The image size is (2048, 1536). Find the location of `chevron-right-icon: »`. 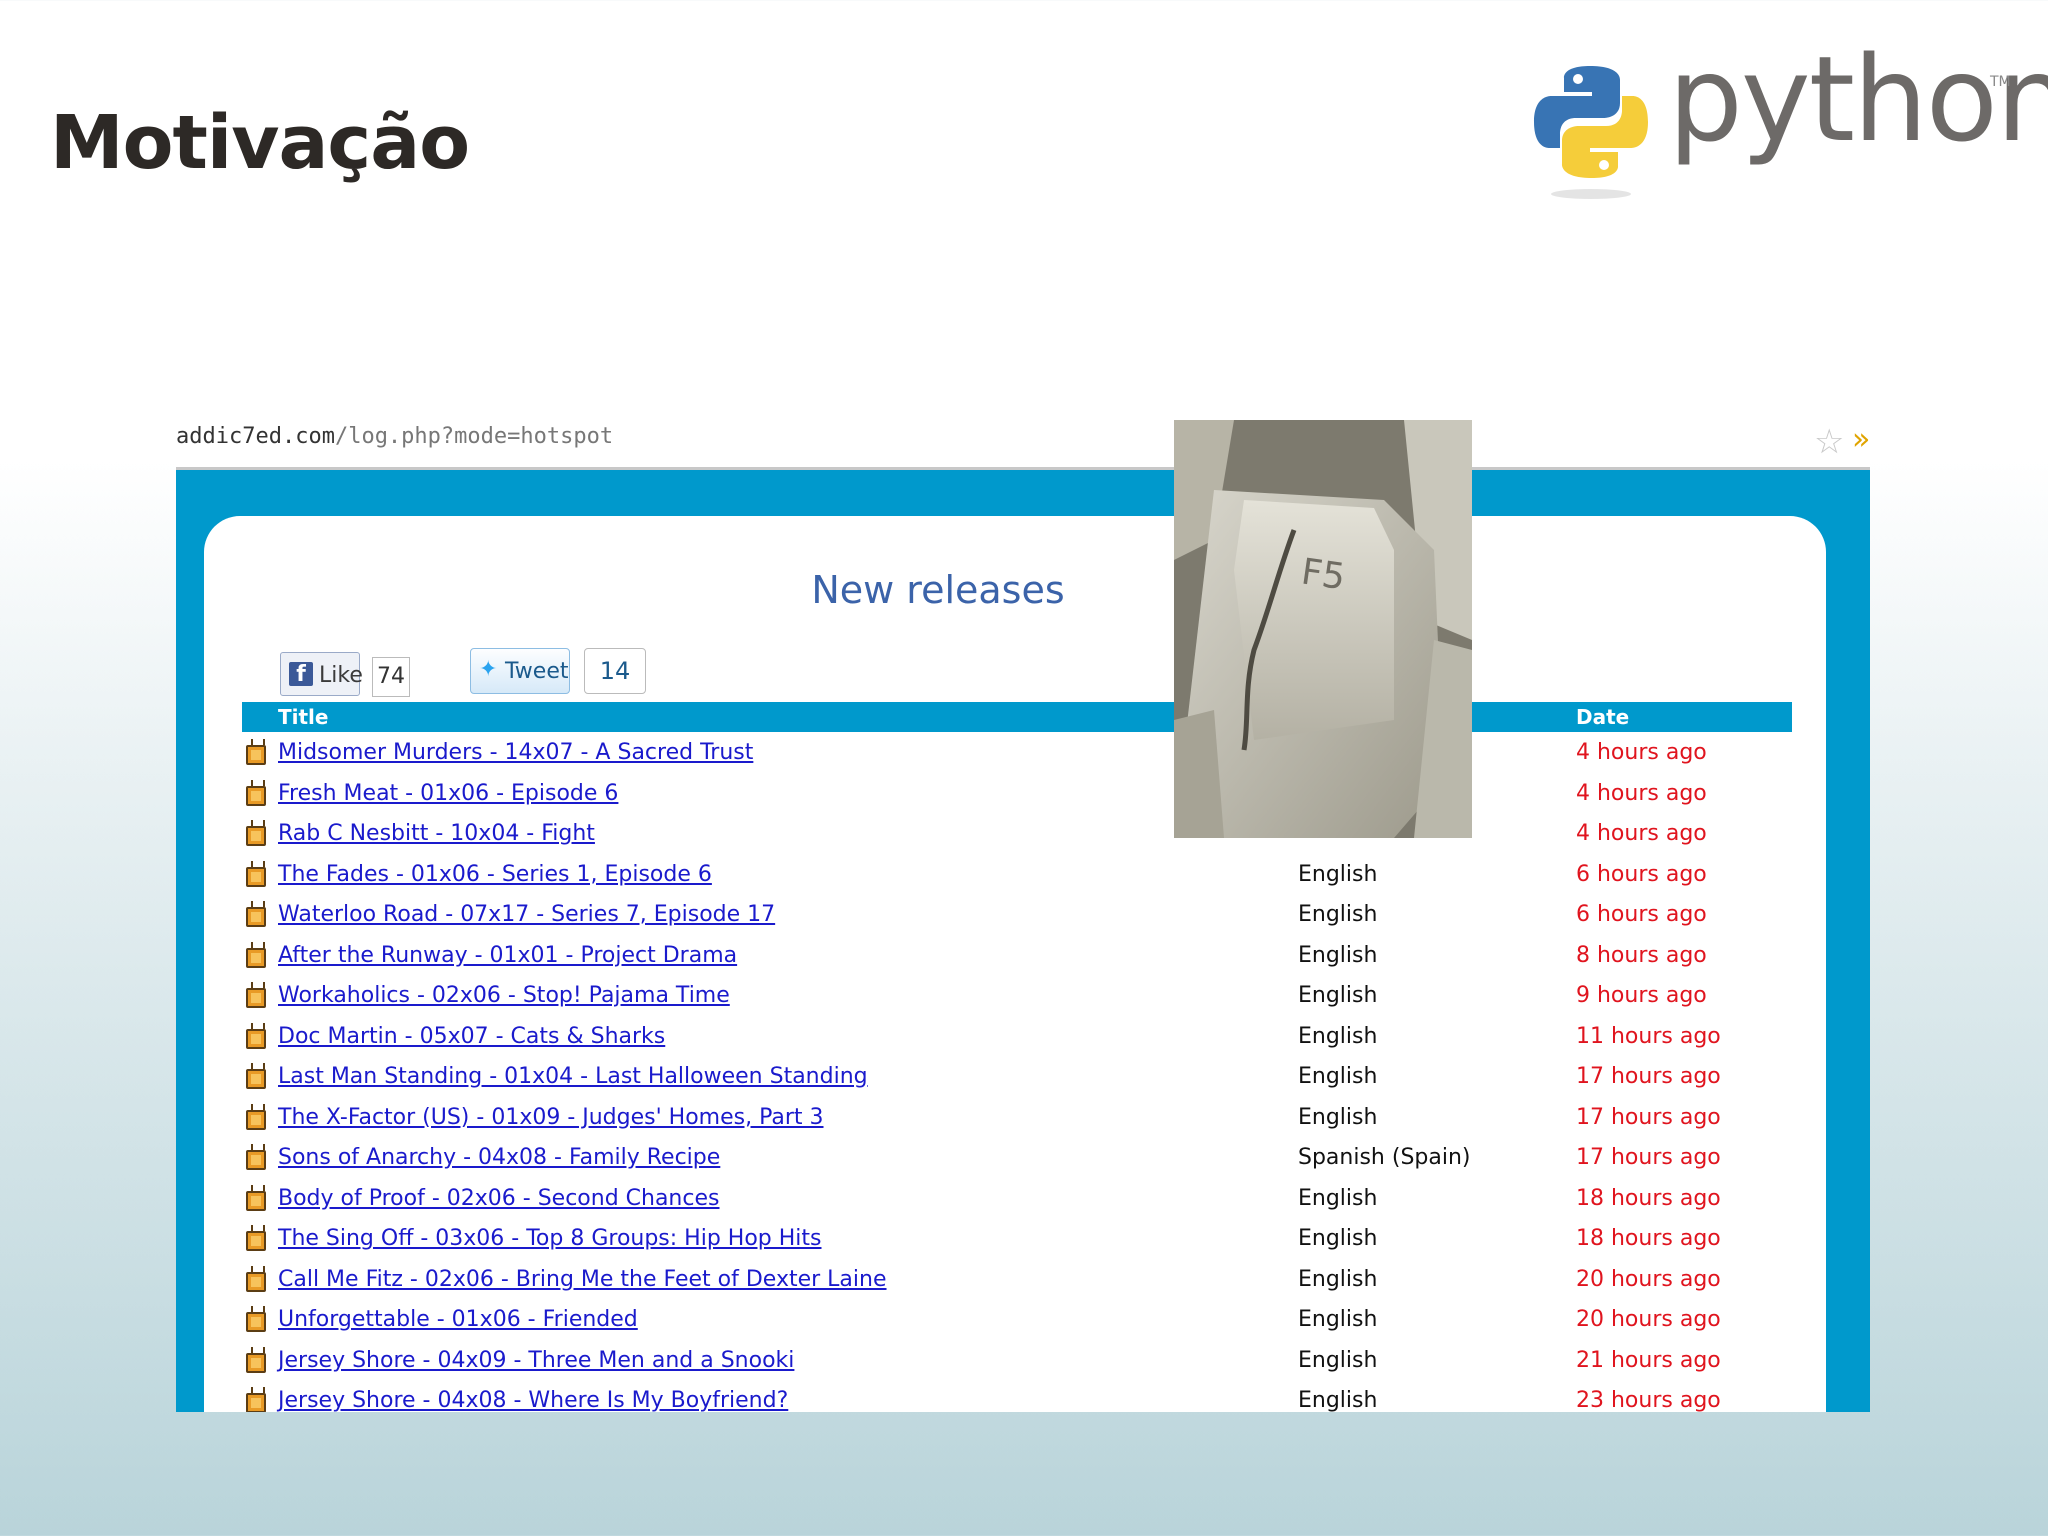

chevron-right-icon: » is located at coordinates (1861, 439).